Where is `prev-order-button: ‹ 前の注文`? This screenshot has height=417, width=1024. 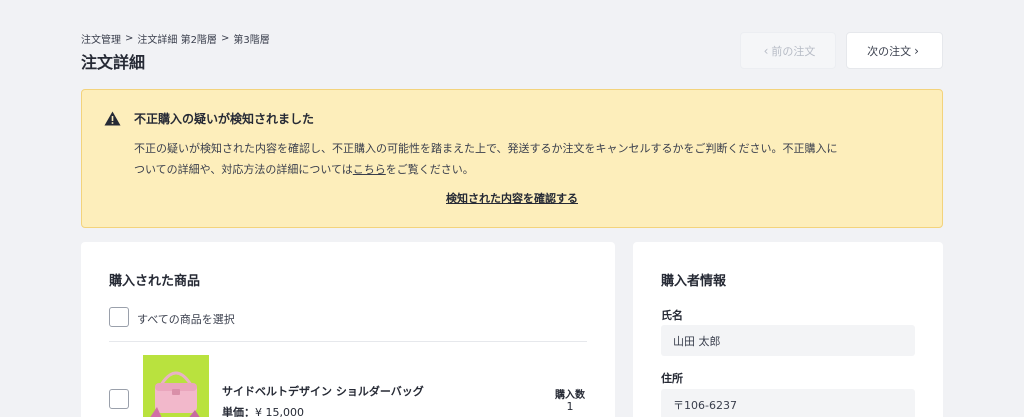 prev-order-button: ‹ 前の注文 is located at coordinates (788, 50).